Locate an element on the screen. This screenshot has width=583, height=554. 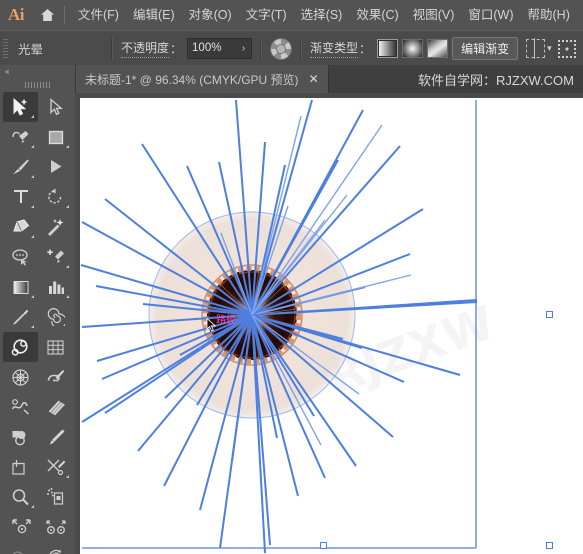
width-tool-icon is located at coordinates (56, 408).